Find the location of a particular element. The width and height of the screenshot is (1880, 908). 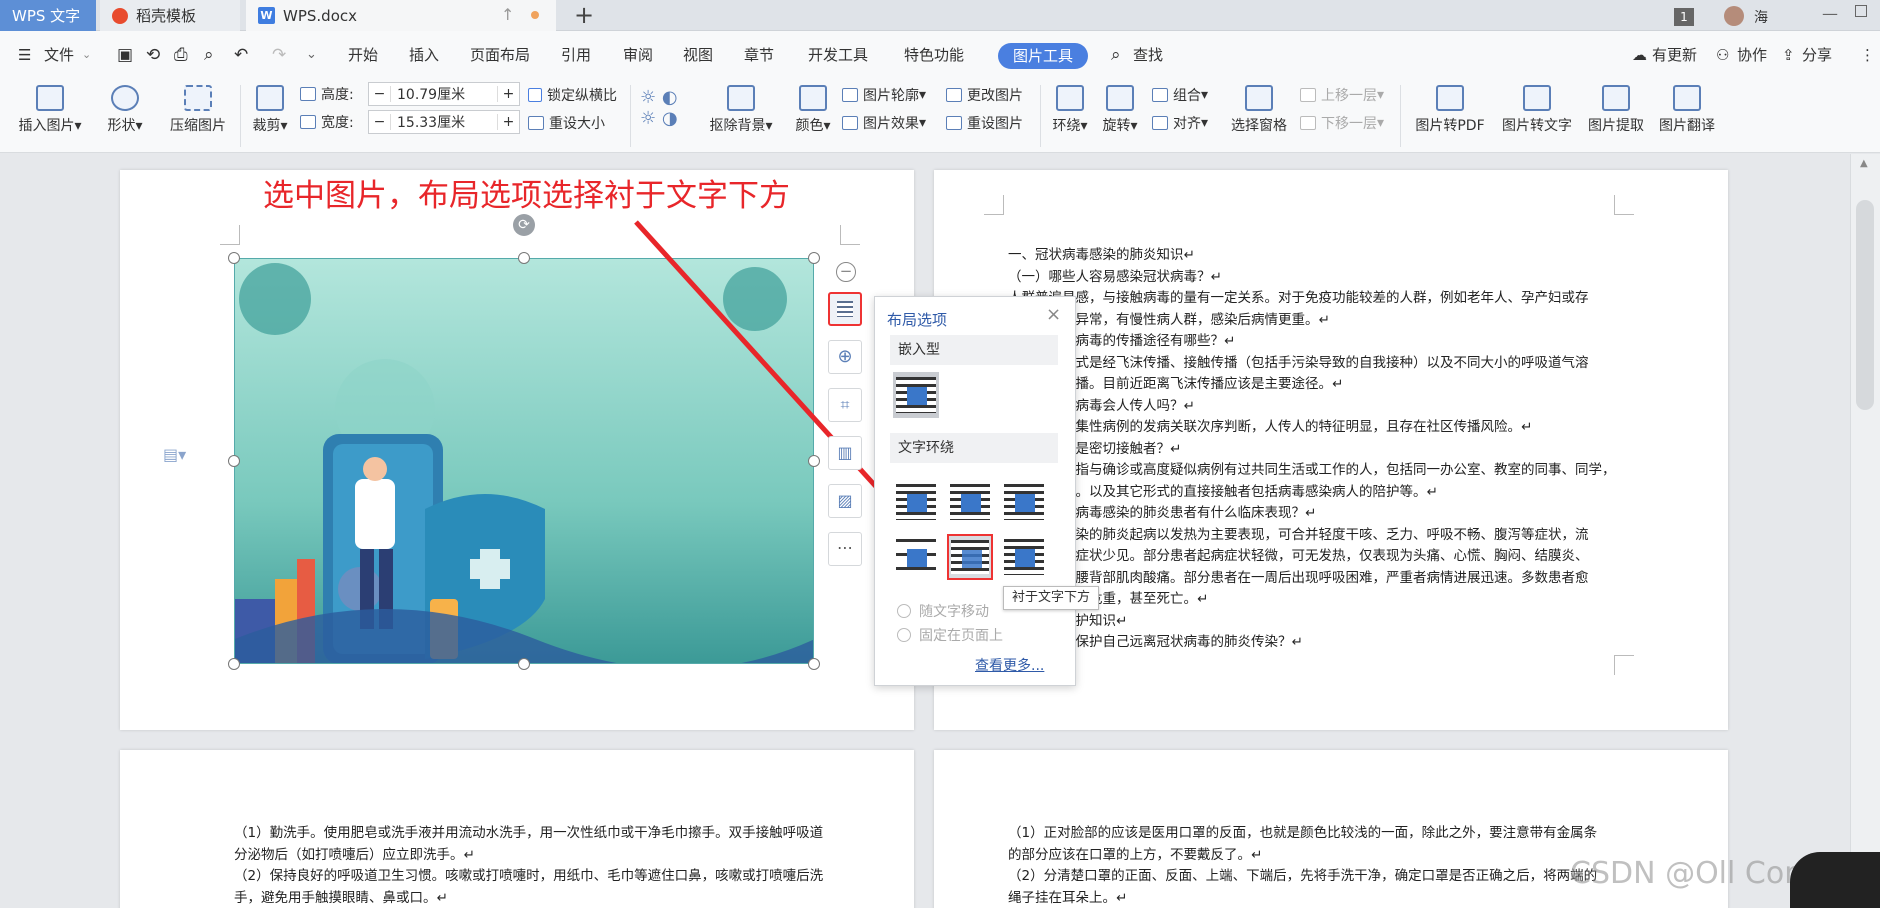

wrap-top-bottom-option is located at coordinates (916, 557).